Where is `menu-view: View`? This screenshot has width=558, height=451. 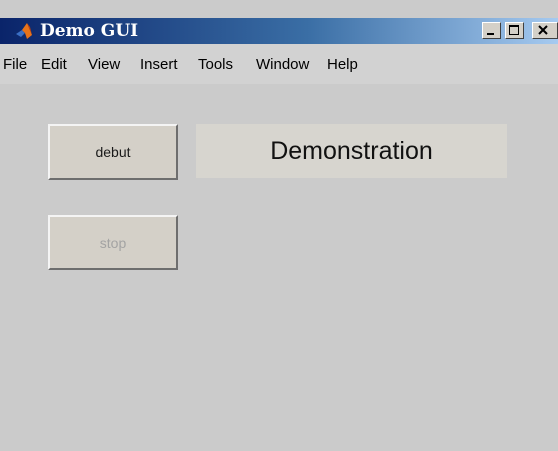
menu-view: View is located at coordinates (104, 65).